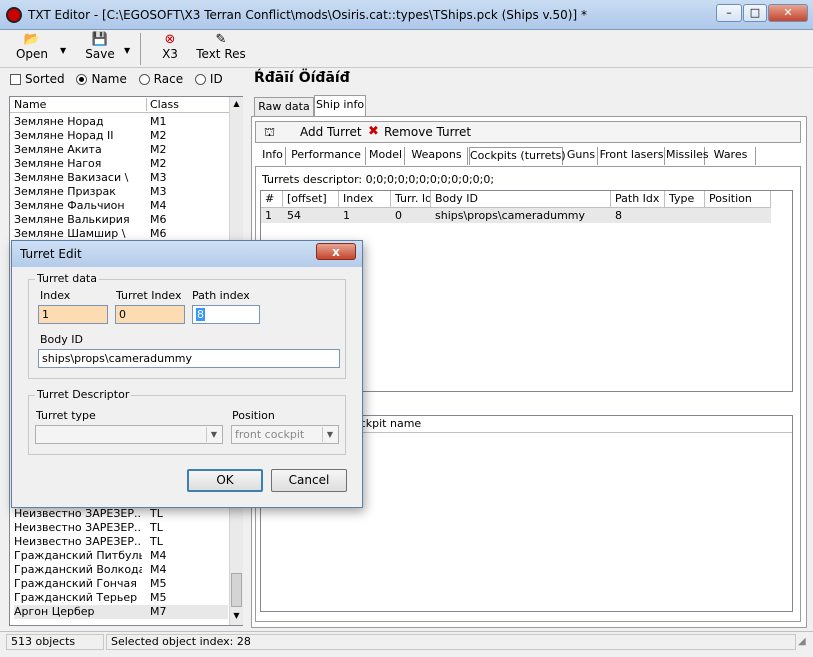 This screenshot has height=657, width=813. What do you see at coordinates (386, 156) in the screenshot?
I see `tab-model: Model` at bounding box center [386, 156].